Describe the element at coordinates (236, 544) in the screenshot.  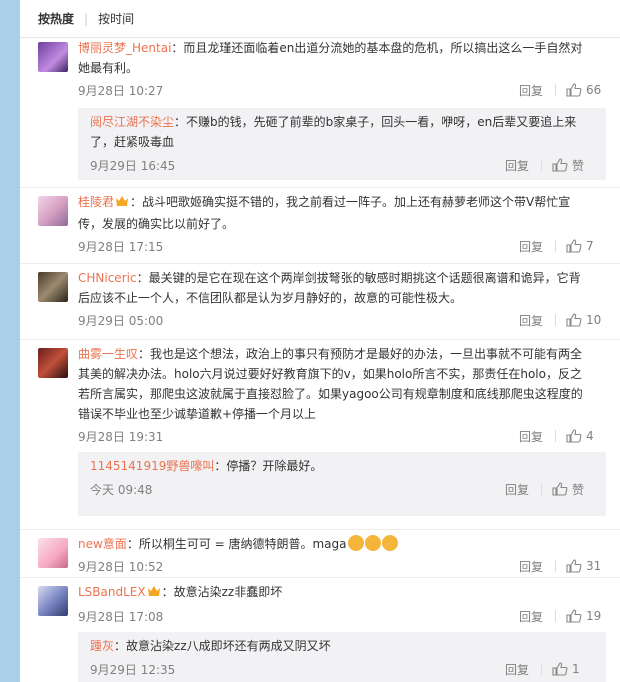
I see `comment-body: ：所以桐生可可 = 唐纳德特朗普。maga` at that location.